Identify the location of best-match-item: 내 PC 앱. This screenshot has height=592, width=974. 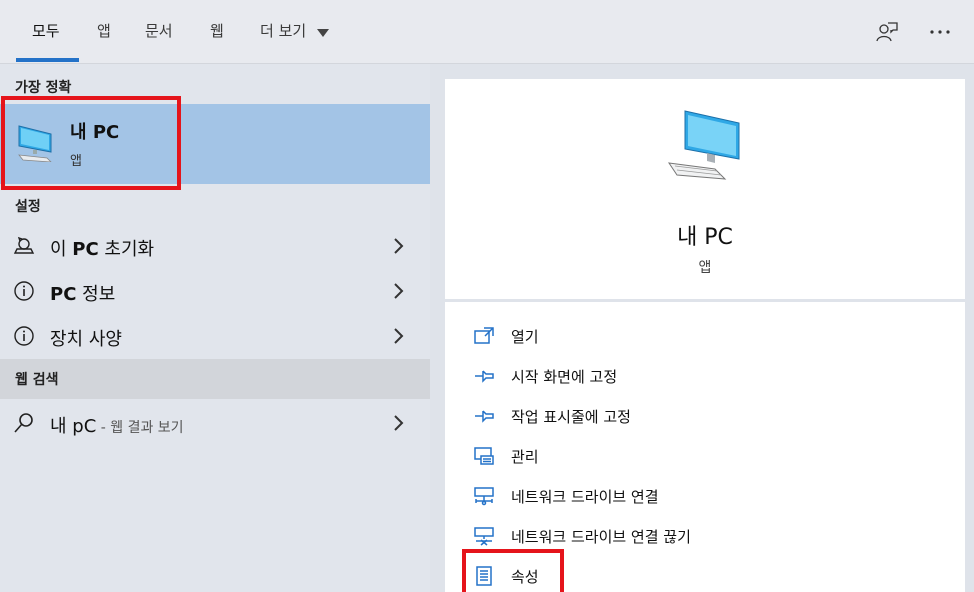
(215, 144).